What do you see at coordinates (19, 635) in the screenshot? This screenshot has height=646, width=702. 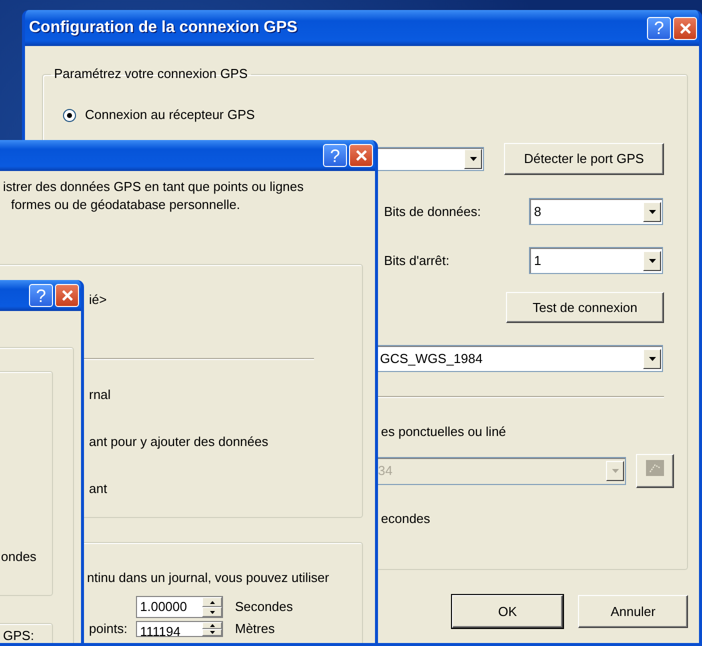 I see `field-label: GPS:` at bounding box center [19, 635].